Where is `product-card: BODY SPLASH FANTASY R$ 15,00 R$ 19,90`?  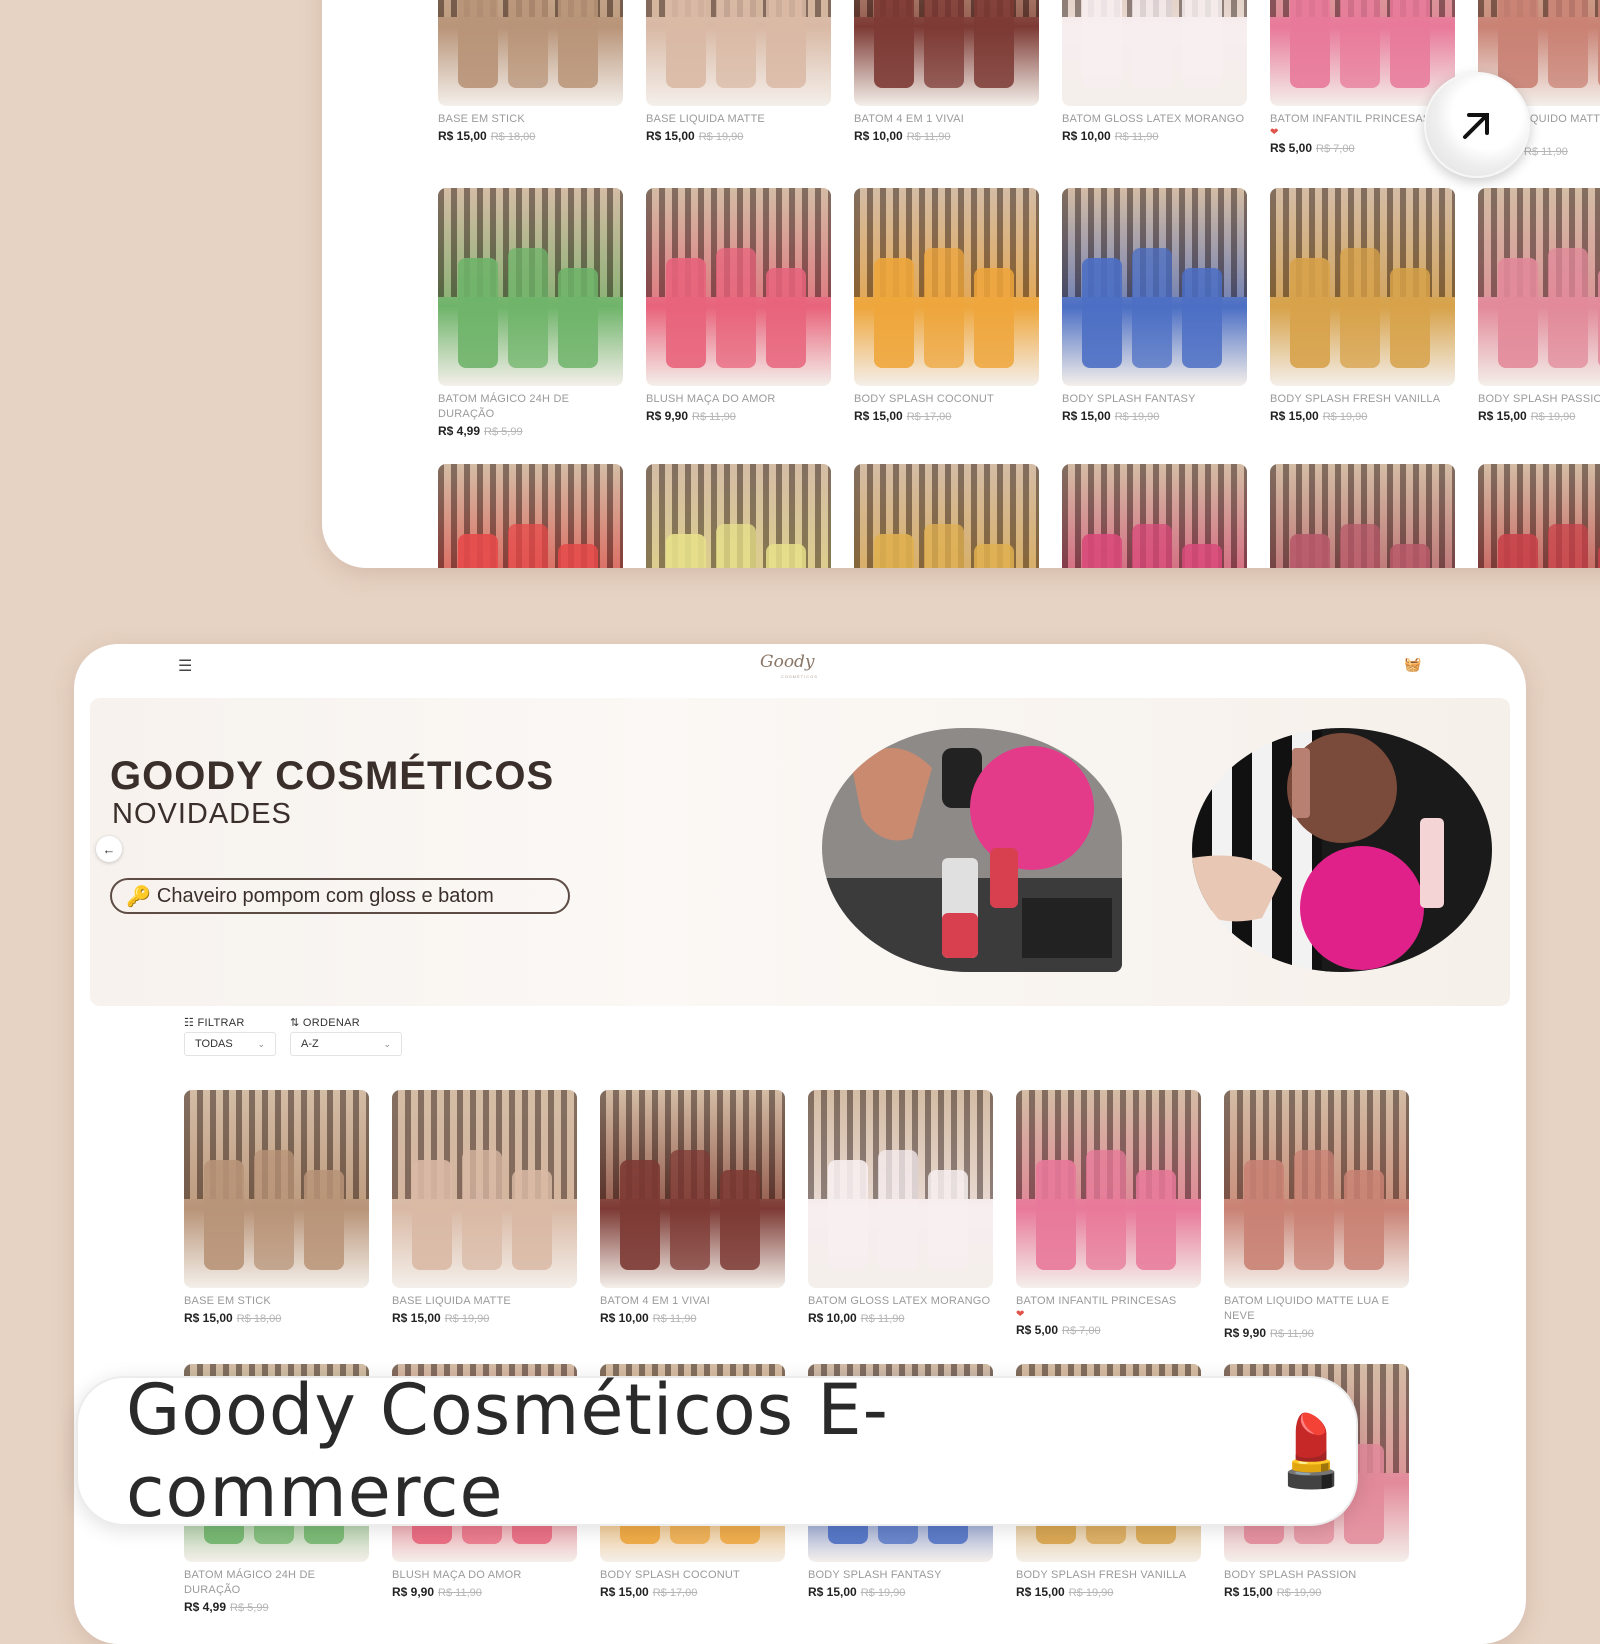 product-card: BODY SPLASH FANTASY R$ 15,00 R$ 19,90 is located at coordinates (1154, 305).